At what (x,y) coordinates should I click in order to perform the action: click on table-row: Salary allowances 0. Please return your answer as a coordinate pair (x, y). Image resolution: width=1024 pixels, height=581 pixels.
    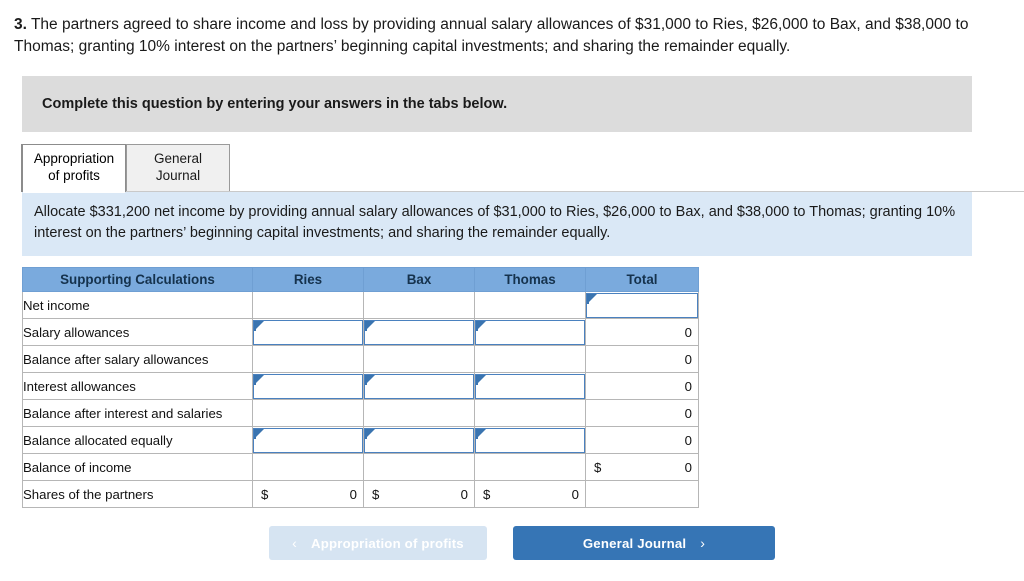
    Looking at the image, I should click on (360, 332).